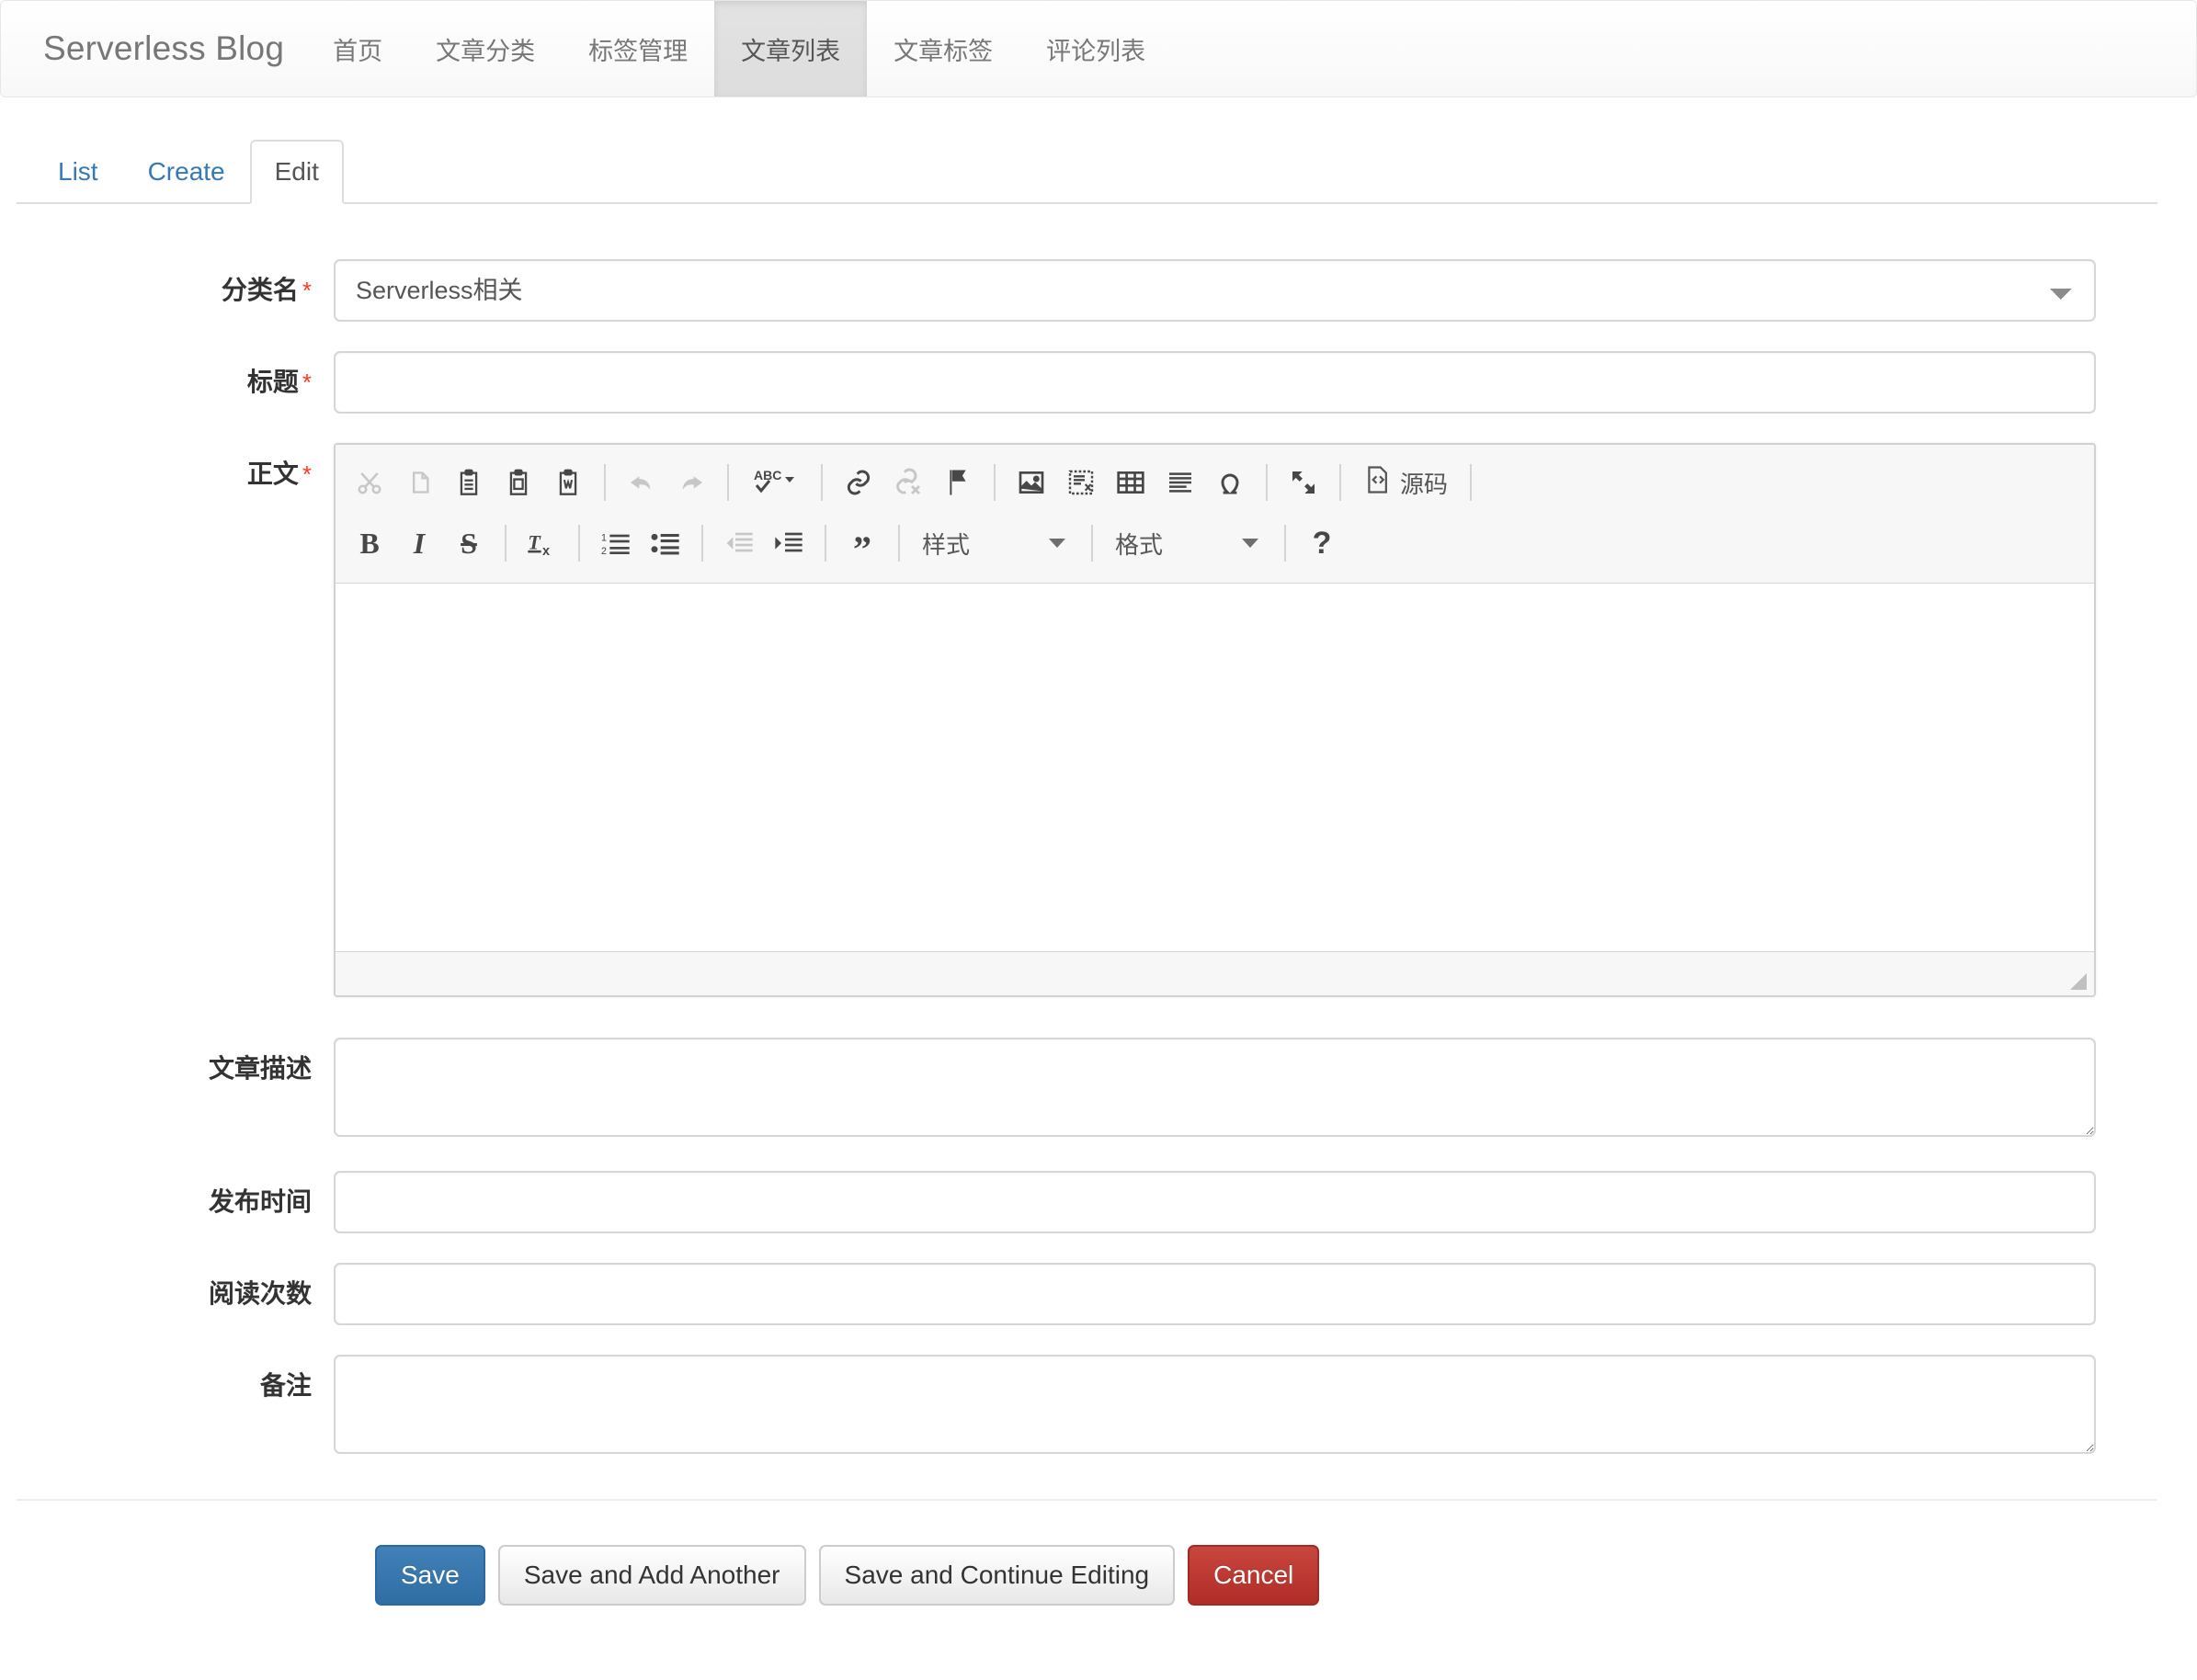  What do you see at coordinates (1180, 482) in the screenshot?
I see `horizontal-rule-icon` at bounding box center [1180, 482].